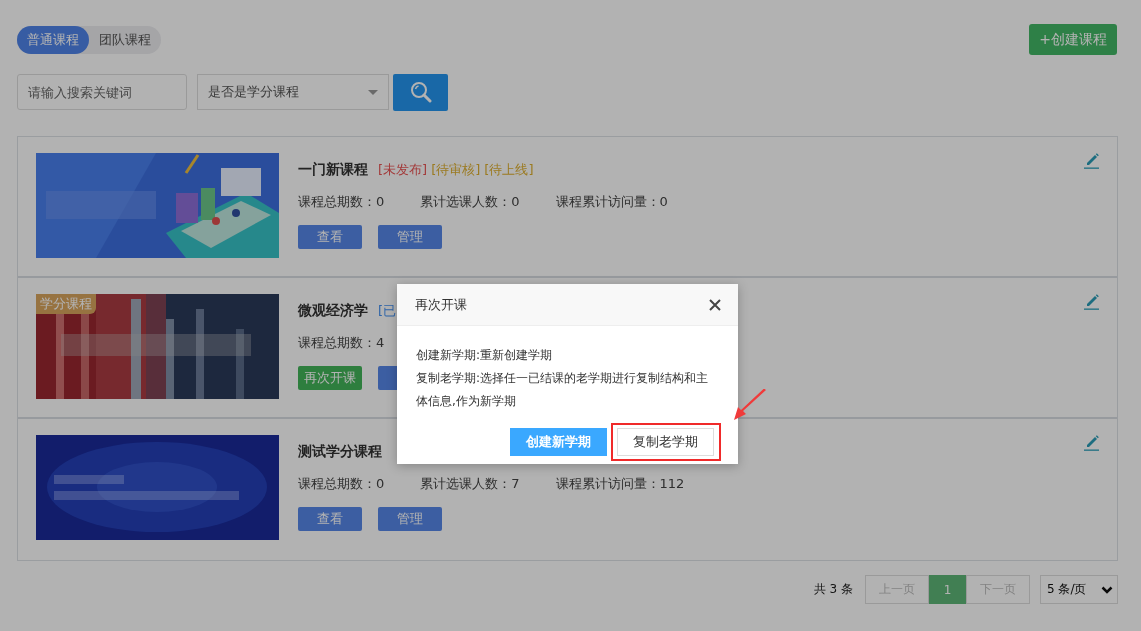 This screenshot has height=631, width=1141. Describe the element at coordinates (833, 589) in the screenshot. I see `total-count: 共 3 条` at that location.